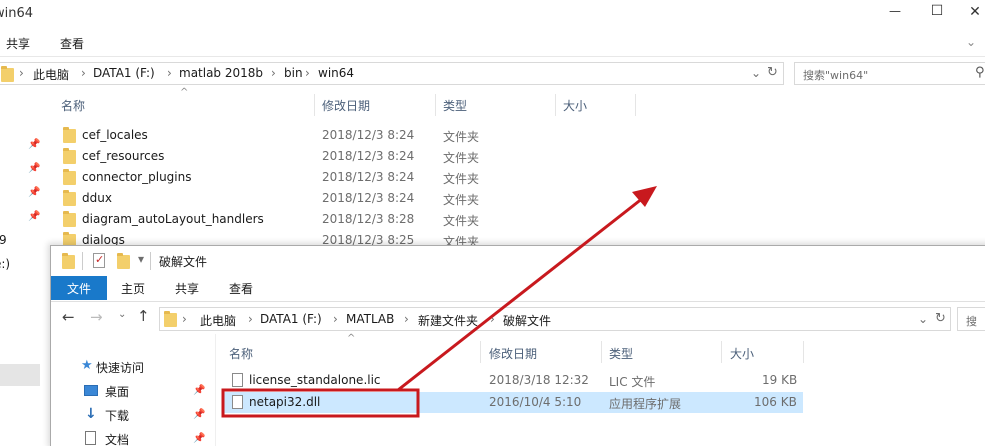 The height and width of the screenshot is (446, 985). Describe the element at coordinates (535, 402) in the screenshot. I see `file-date: 2016/10/4 5:10` at that location.